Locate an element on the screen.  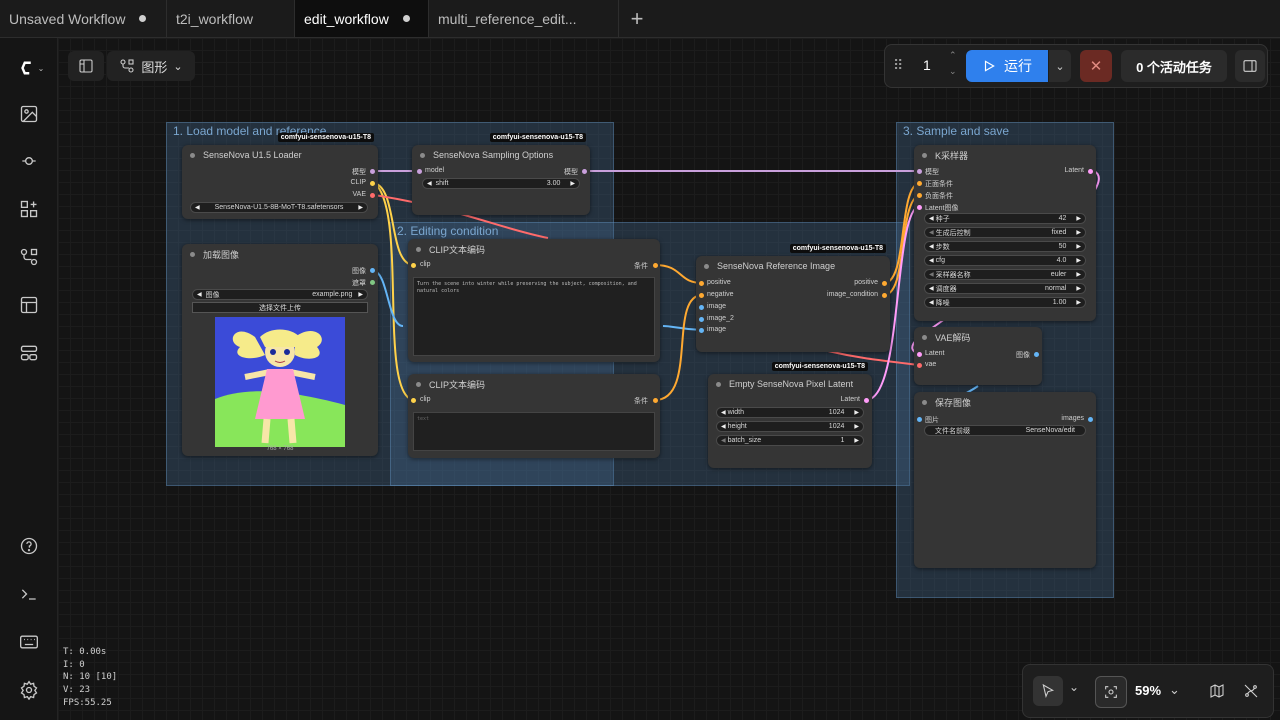
settings-button is located at coordinates (29, 690).